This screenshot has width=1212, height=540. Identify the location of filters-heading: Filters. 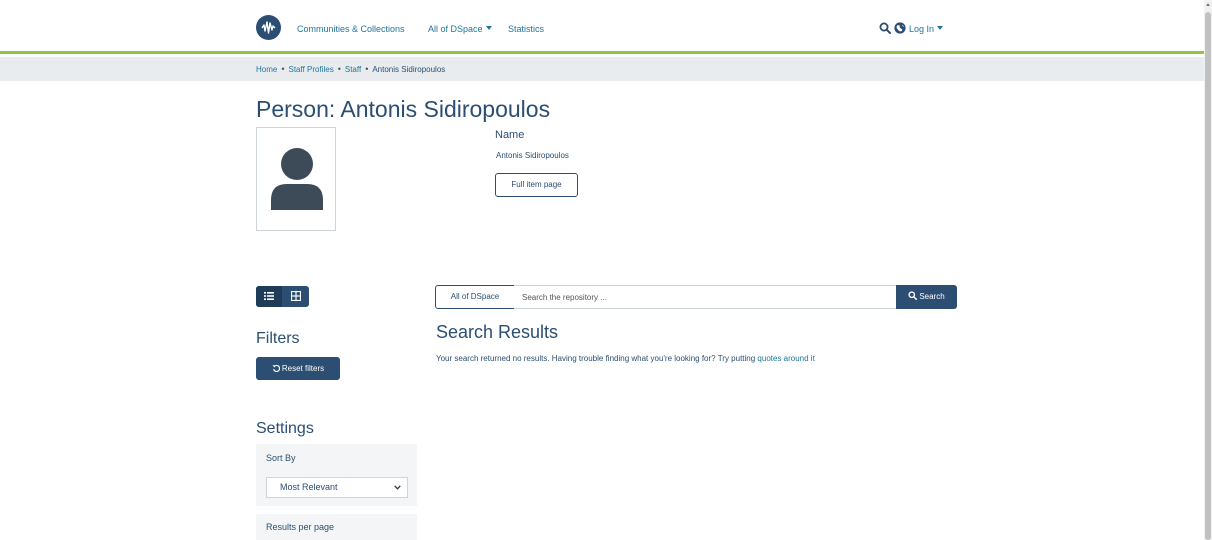
(278, 338).